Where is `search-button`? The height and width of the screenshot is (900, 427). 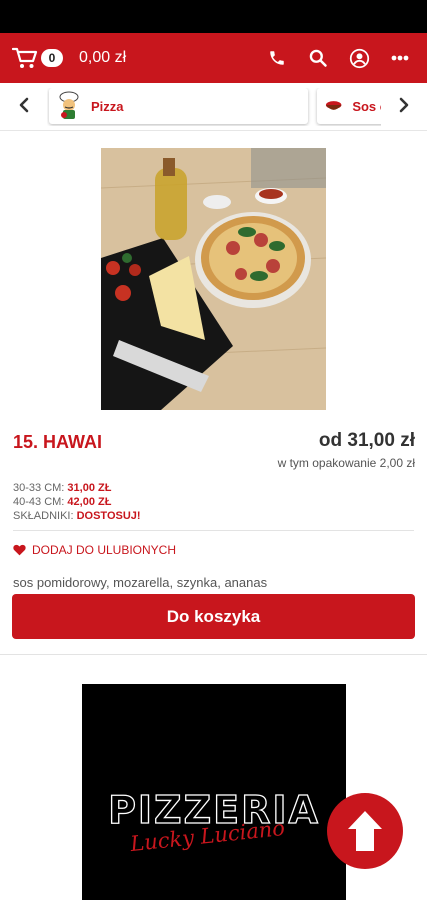 search-button is located at coordinates (318, 58).